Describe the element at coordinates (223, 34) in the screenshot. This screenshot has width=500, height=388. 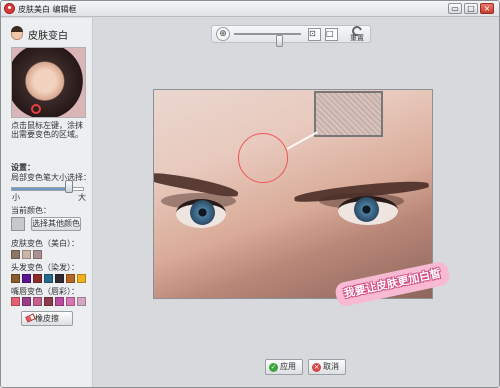
I see `zoom-in-icon: ⊕` at that location.